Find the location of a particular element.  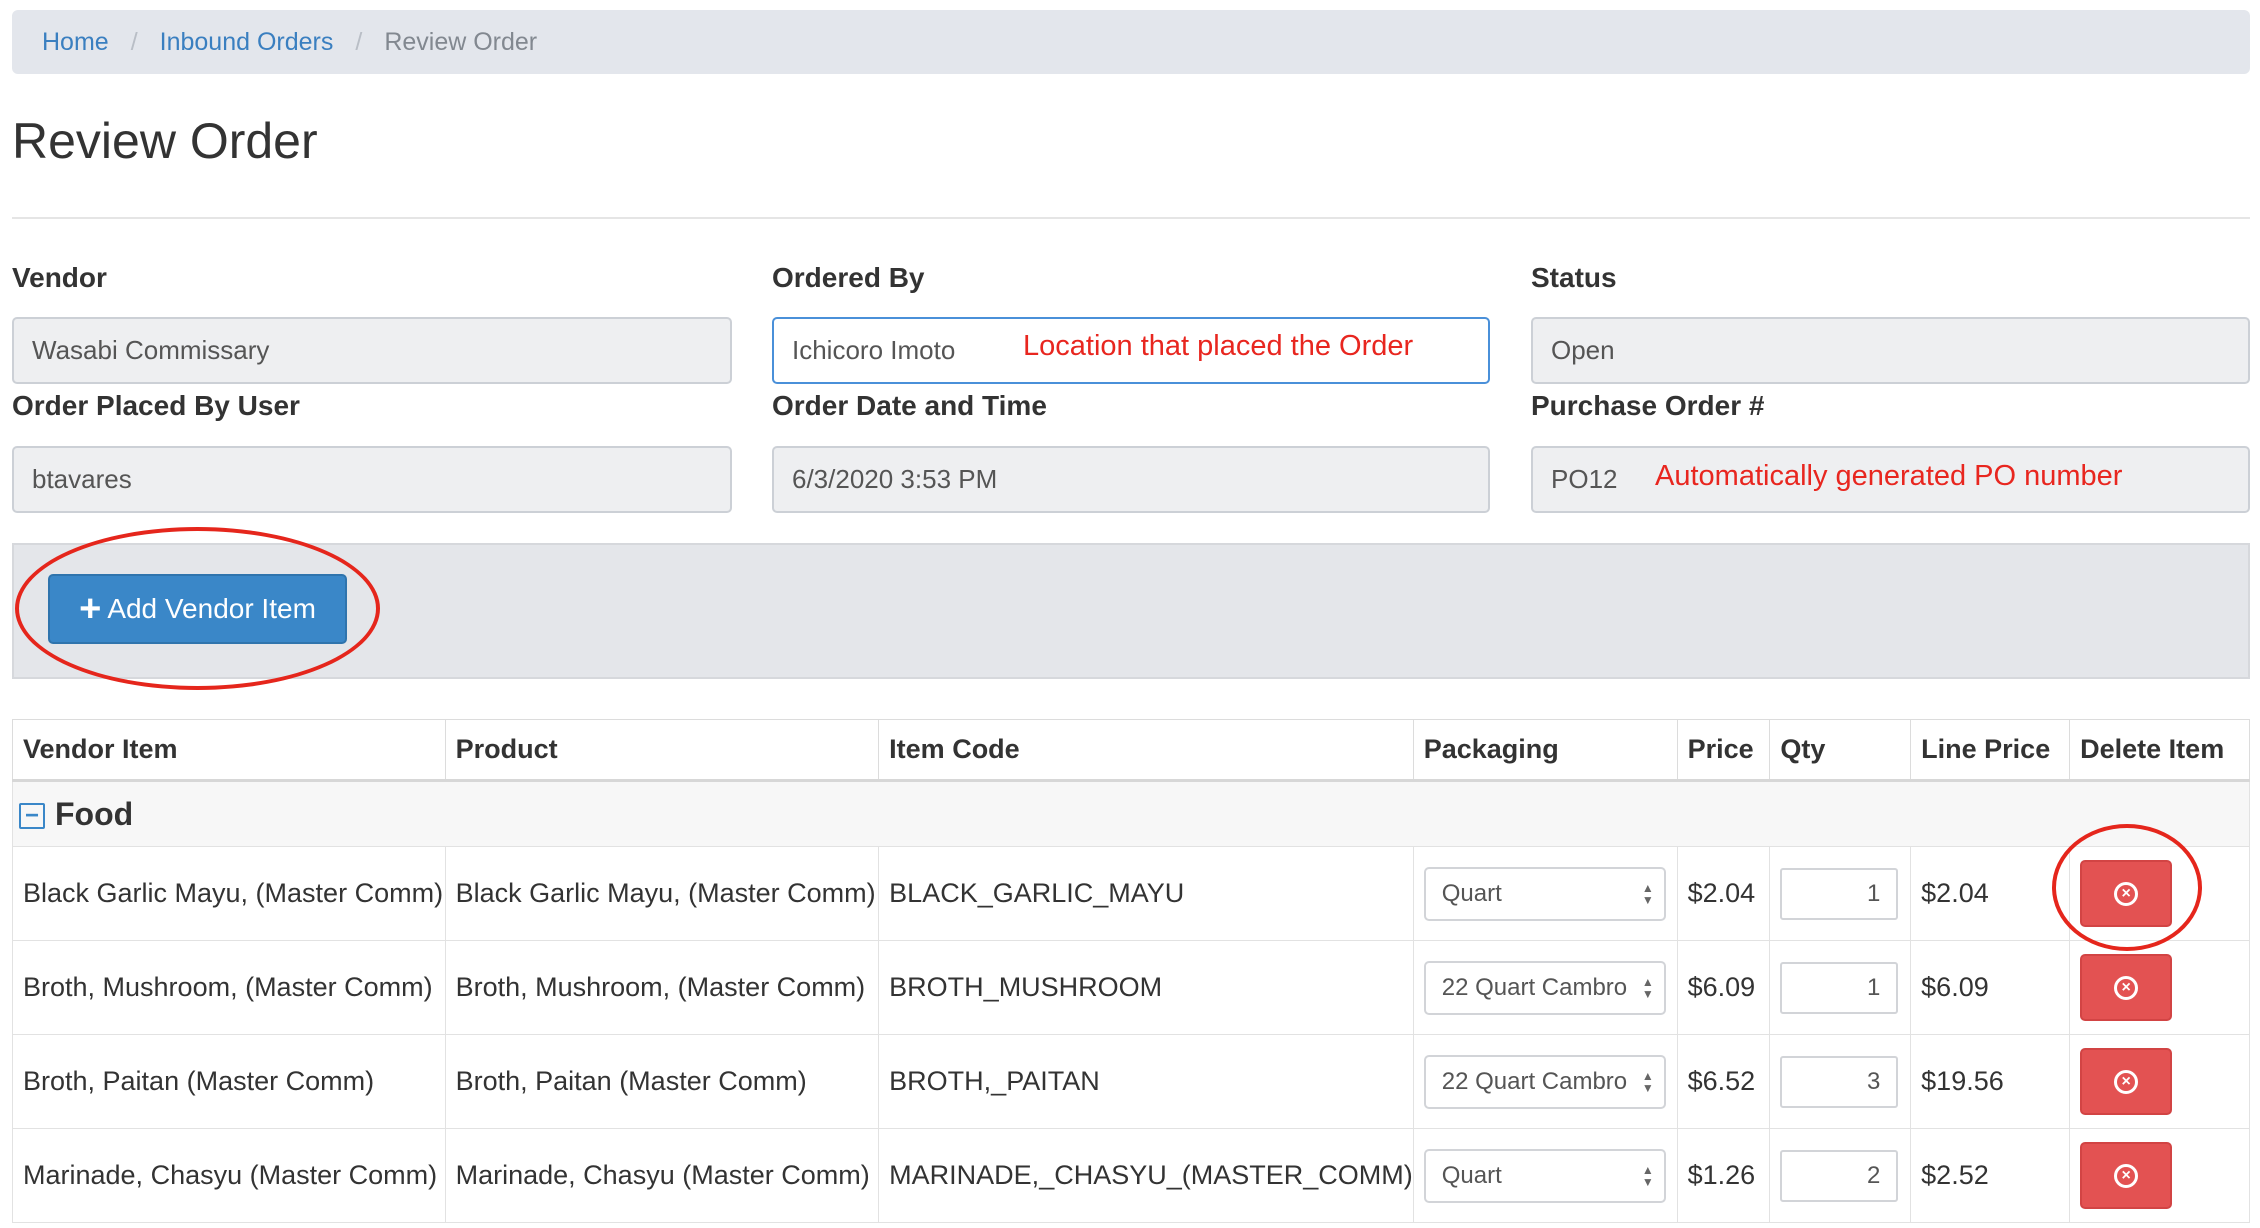

page-title: Review Order is located at coordinates (165, 141).